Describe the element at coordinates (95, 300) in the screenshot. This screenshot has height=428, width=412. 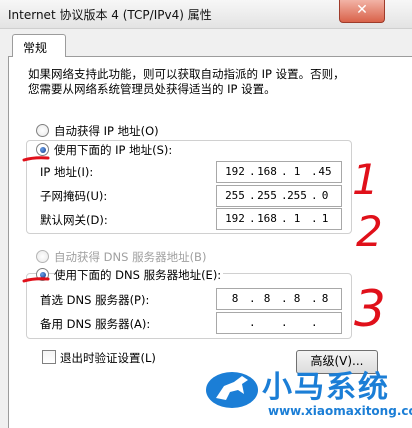
I see `preferred-dns-label: 首选 DNS 服务器(P):` at that location.